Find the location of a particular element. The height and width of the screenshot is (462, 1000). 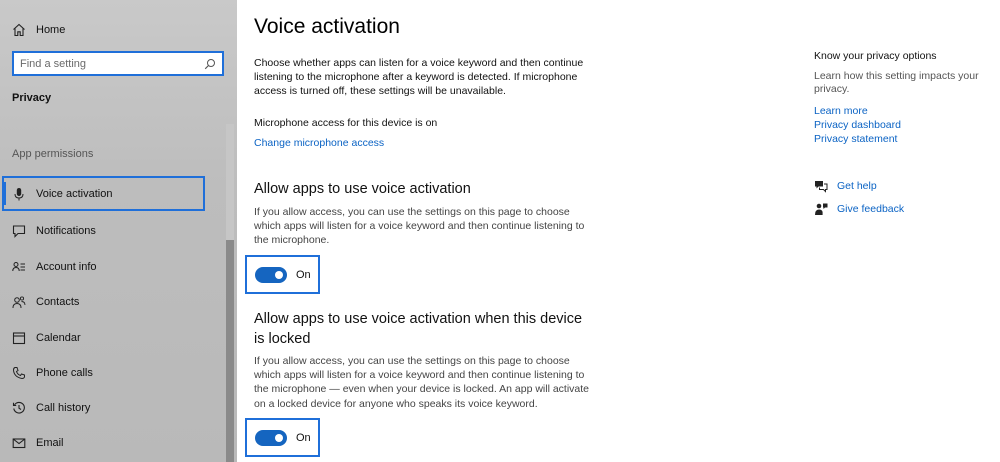

notification-icon is located at coordinates (19, 231).